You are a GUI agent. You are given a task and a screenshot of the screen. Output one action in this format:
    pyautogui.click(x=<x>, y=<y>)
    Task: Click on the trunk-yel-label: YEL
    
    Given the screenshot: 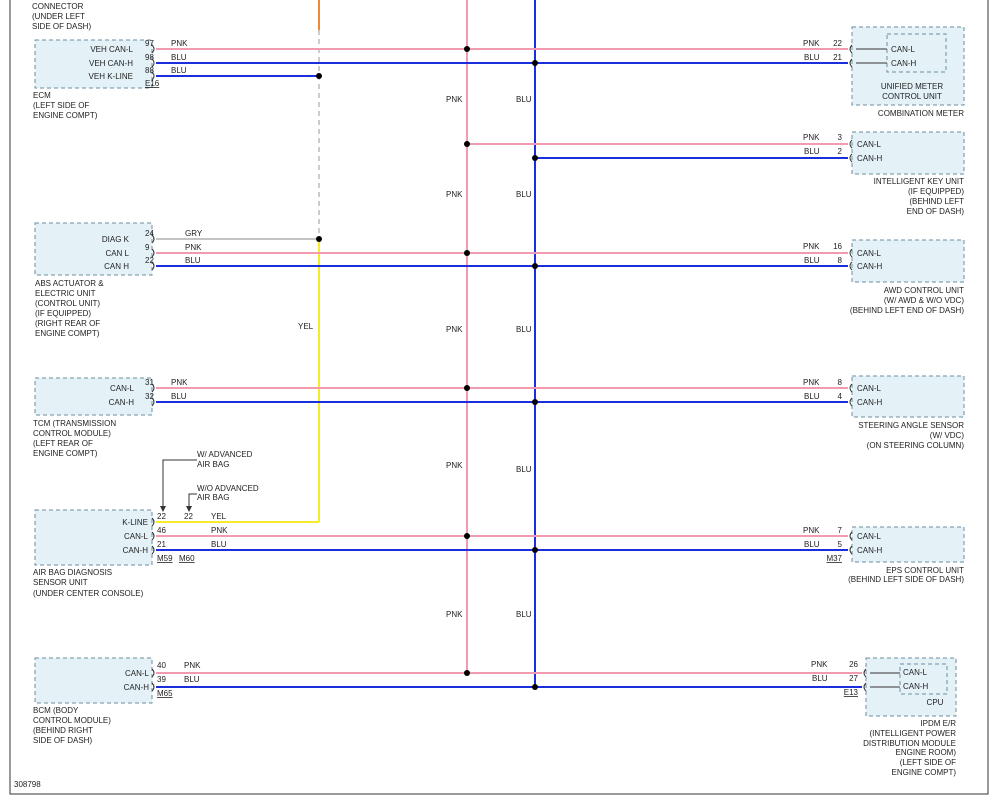 What is the action you would take?
    pyautogui.click(x=306, y=326)
    